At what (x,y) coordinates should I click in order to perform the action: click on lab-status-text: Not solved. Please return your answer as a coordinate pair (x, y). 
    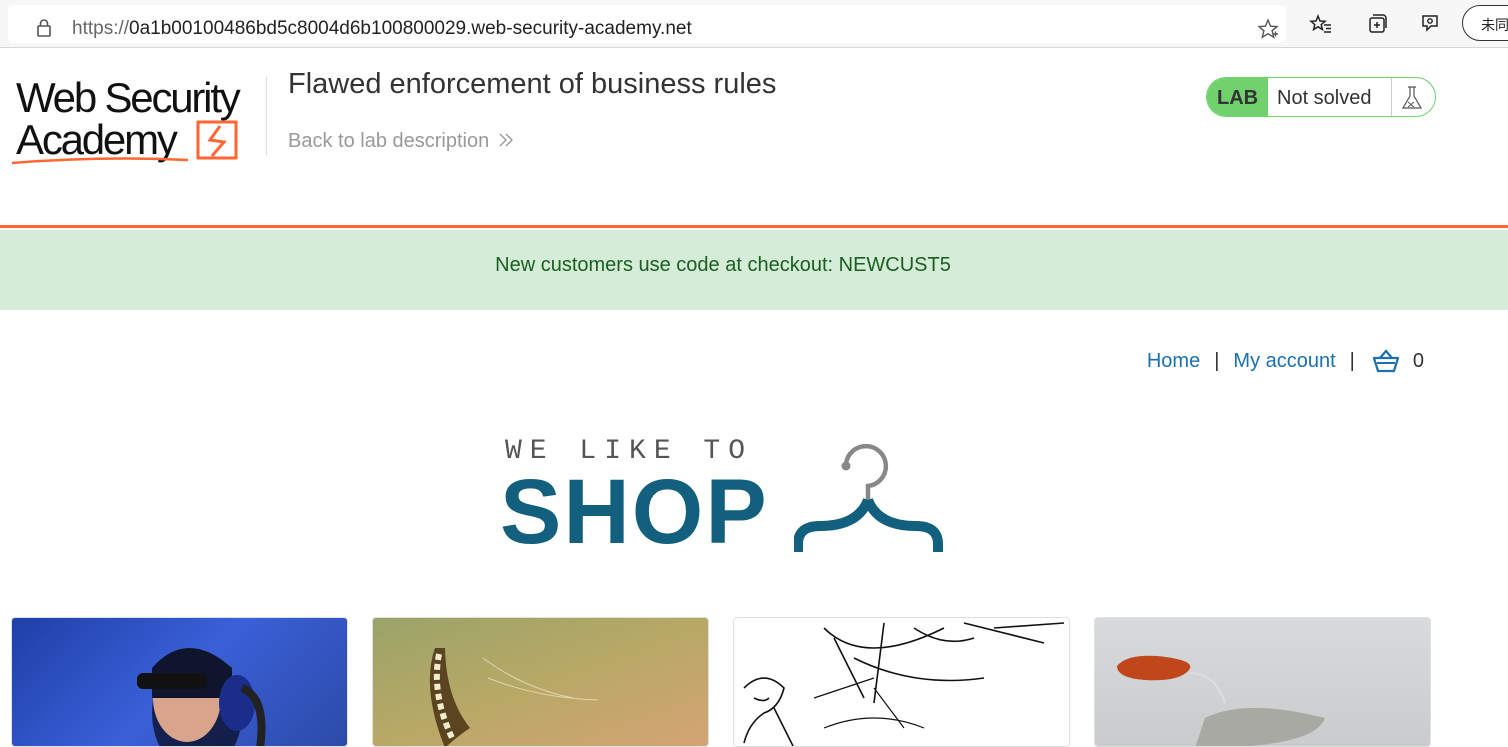
    Looking at the image, I should click on (1324, 98).